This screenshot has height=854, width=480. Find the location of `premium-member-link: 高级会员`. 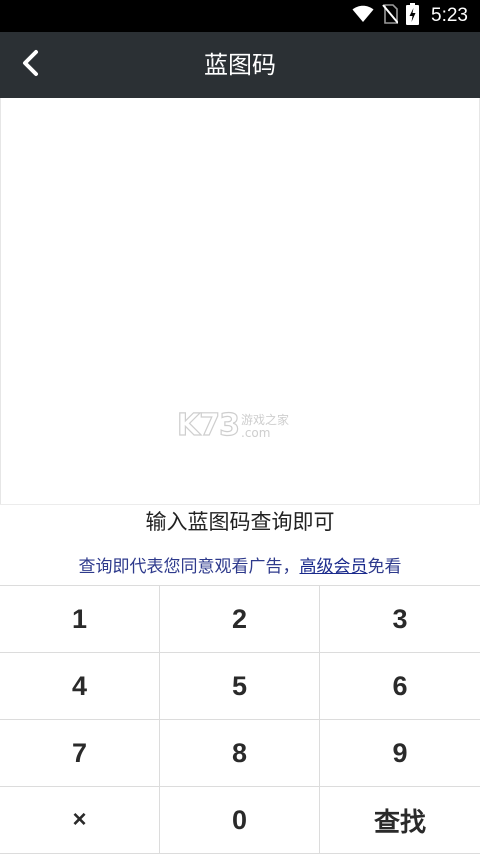

premium-member-link: 高级会员 is located at coordinates (334, 567).